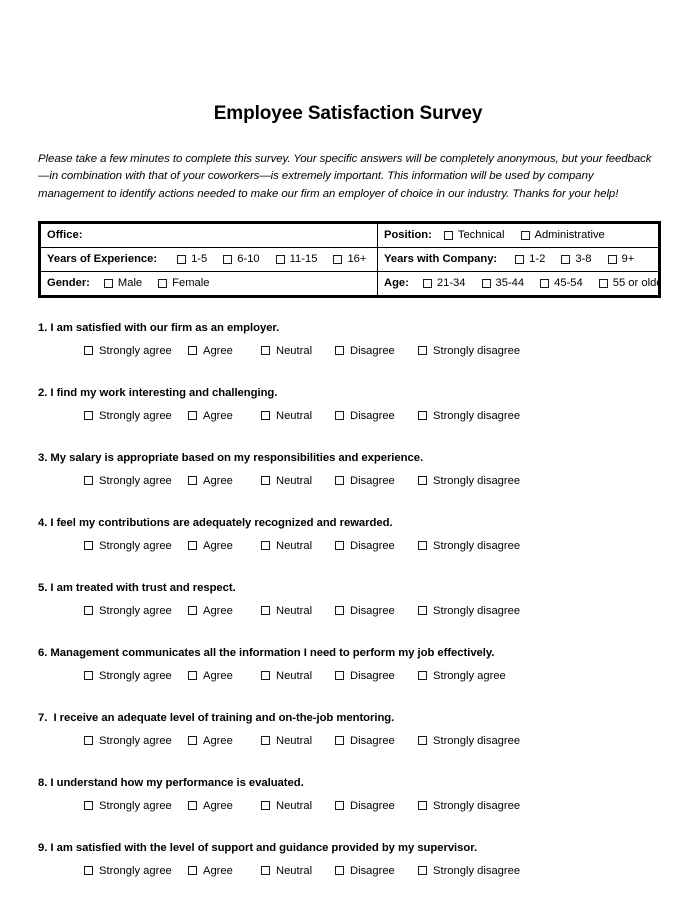 The width and height of the screenshot is (696, 900). What do you see at coordinates (474, 235) in the screenshot?
I see `position-option-technical: Technical` at bounding box center [474, 235].